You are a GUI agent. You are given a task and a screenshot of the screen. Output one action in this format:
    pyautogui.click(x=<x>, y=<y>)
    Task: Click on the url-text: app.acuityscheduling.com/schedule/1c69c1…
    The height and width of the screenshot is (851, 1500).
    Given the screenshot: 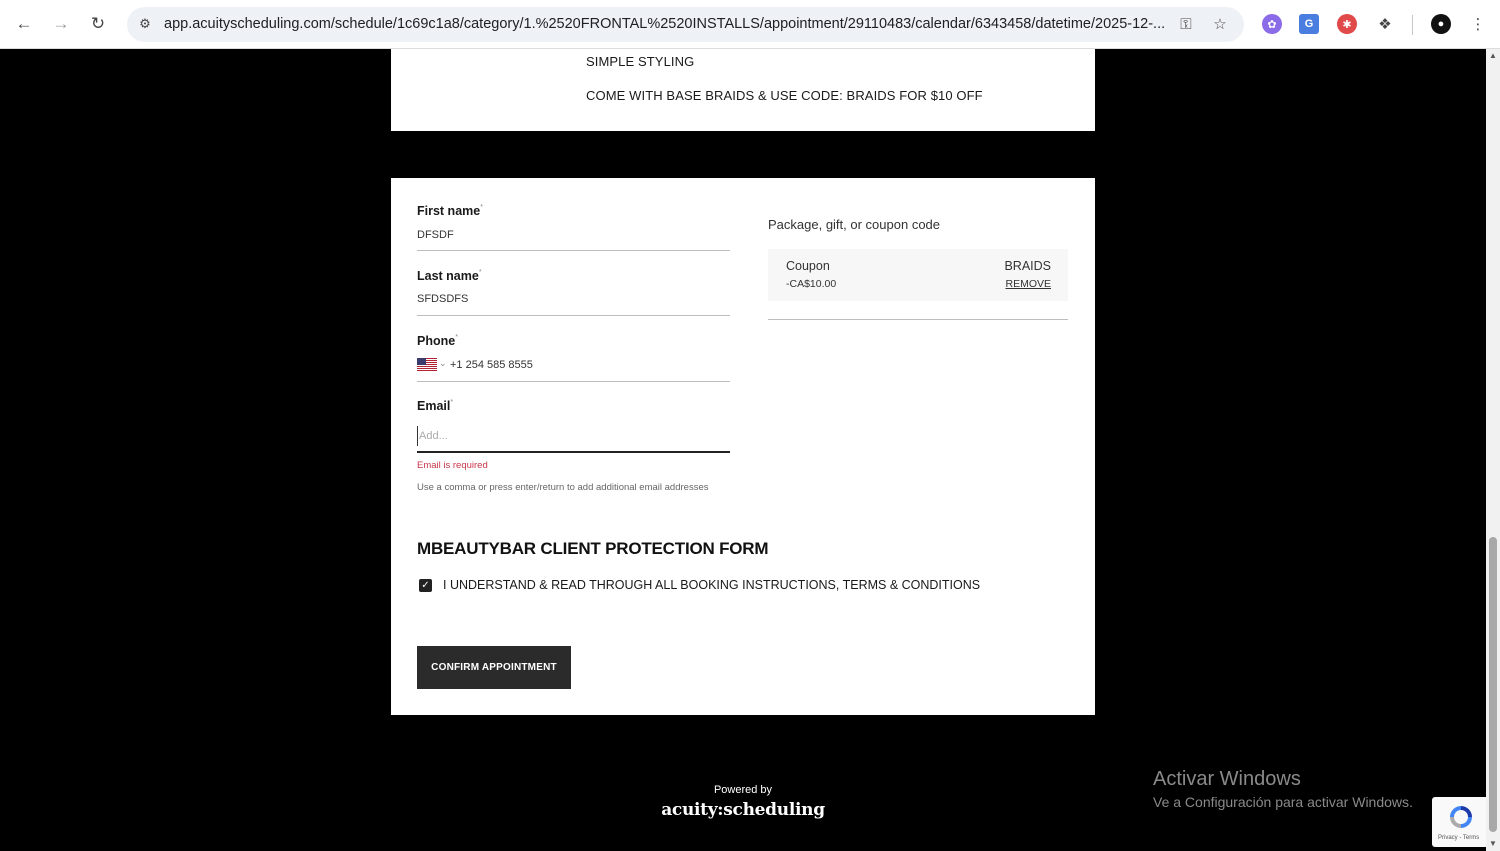 What is the action you would take?
    pyautogui.click(x=664, y=24)
    